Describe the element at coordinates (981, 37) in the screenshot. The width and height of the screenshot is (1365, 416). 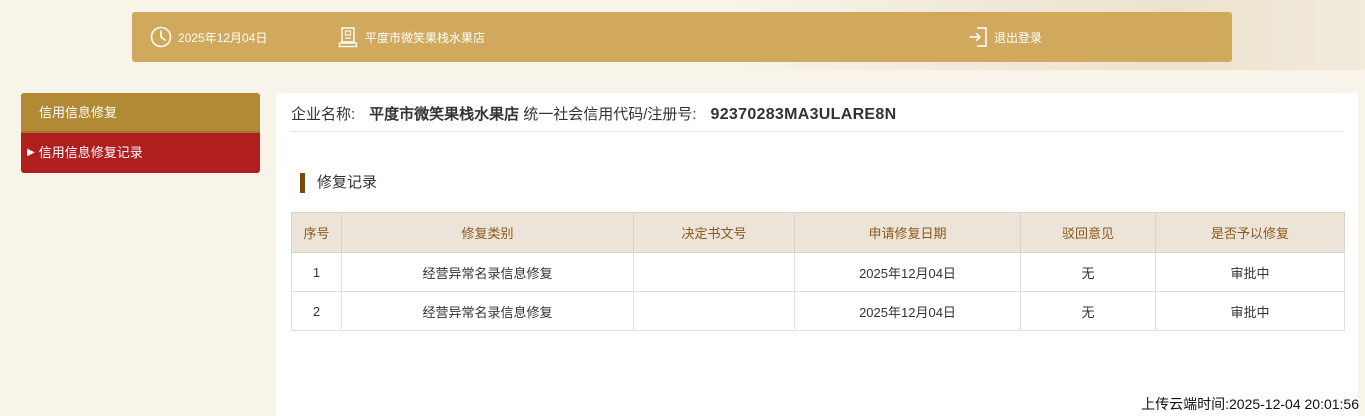
I see `logout-icon` at that location.